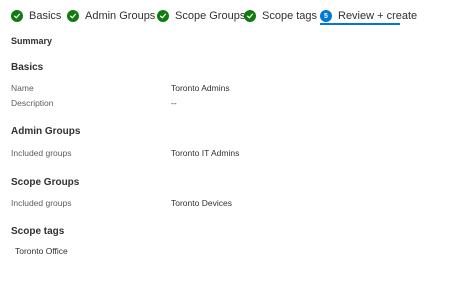 This screenshot has height=286, width=474. I want to click on step-admin-groups: Admin Groups, so click(111, 16).